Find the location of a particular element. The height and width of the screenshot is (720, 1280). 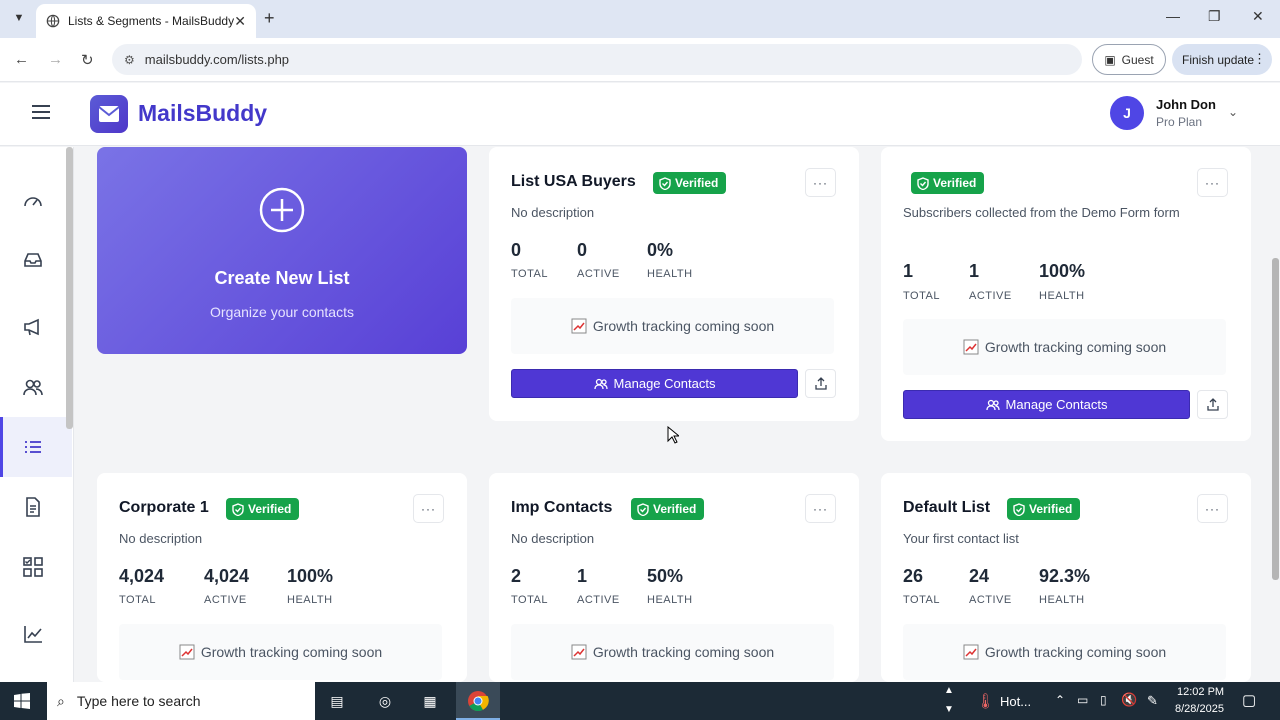

volume-icon: 🔇 is located at coordinates (1129, 700).